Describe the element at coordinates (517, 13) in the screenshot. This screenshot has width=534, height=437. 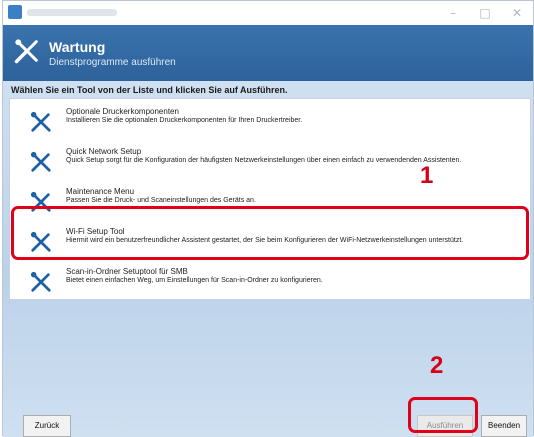
I see `close-button: ✕` at that location.